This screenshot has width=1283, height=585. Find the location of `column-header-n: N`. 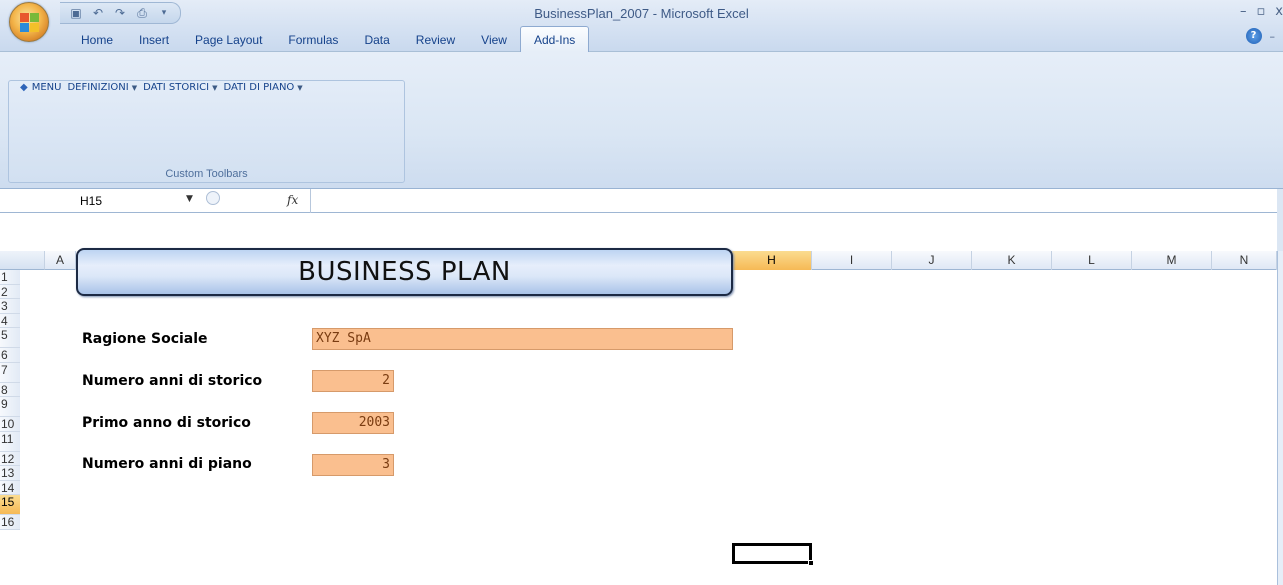

column-header-n: N is located at coordinates (1244, 260).